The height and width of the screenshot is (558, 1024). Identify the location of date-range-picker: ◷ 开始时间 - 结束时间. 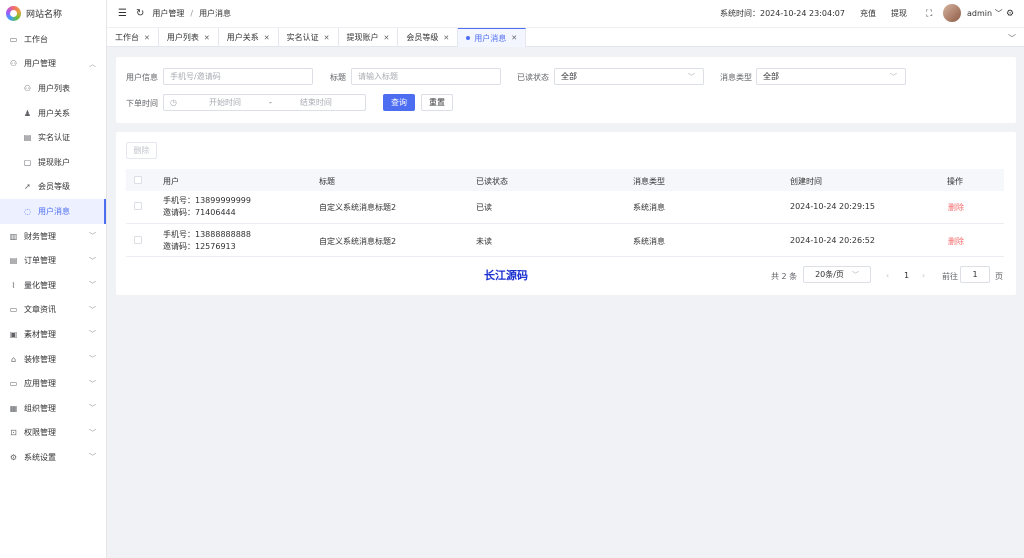
(264, 102).